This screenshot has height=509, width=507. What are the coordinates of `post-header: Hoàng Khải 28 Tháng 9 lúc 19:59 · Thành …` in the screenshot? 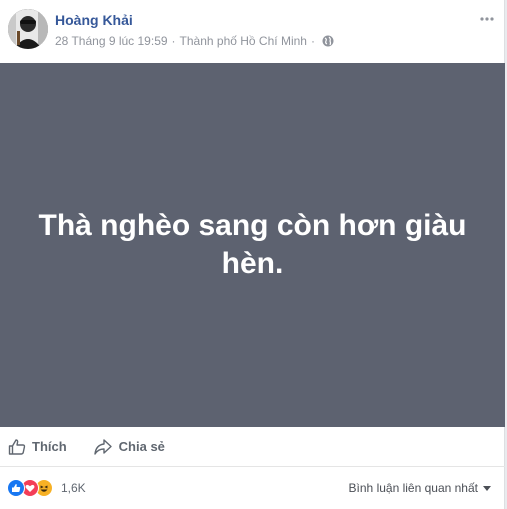 It's located at (252, 31).